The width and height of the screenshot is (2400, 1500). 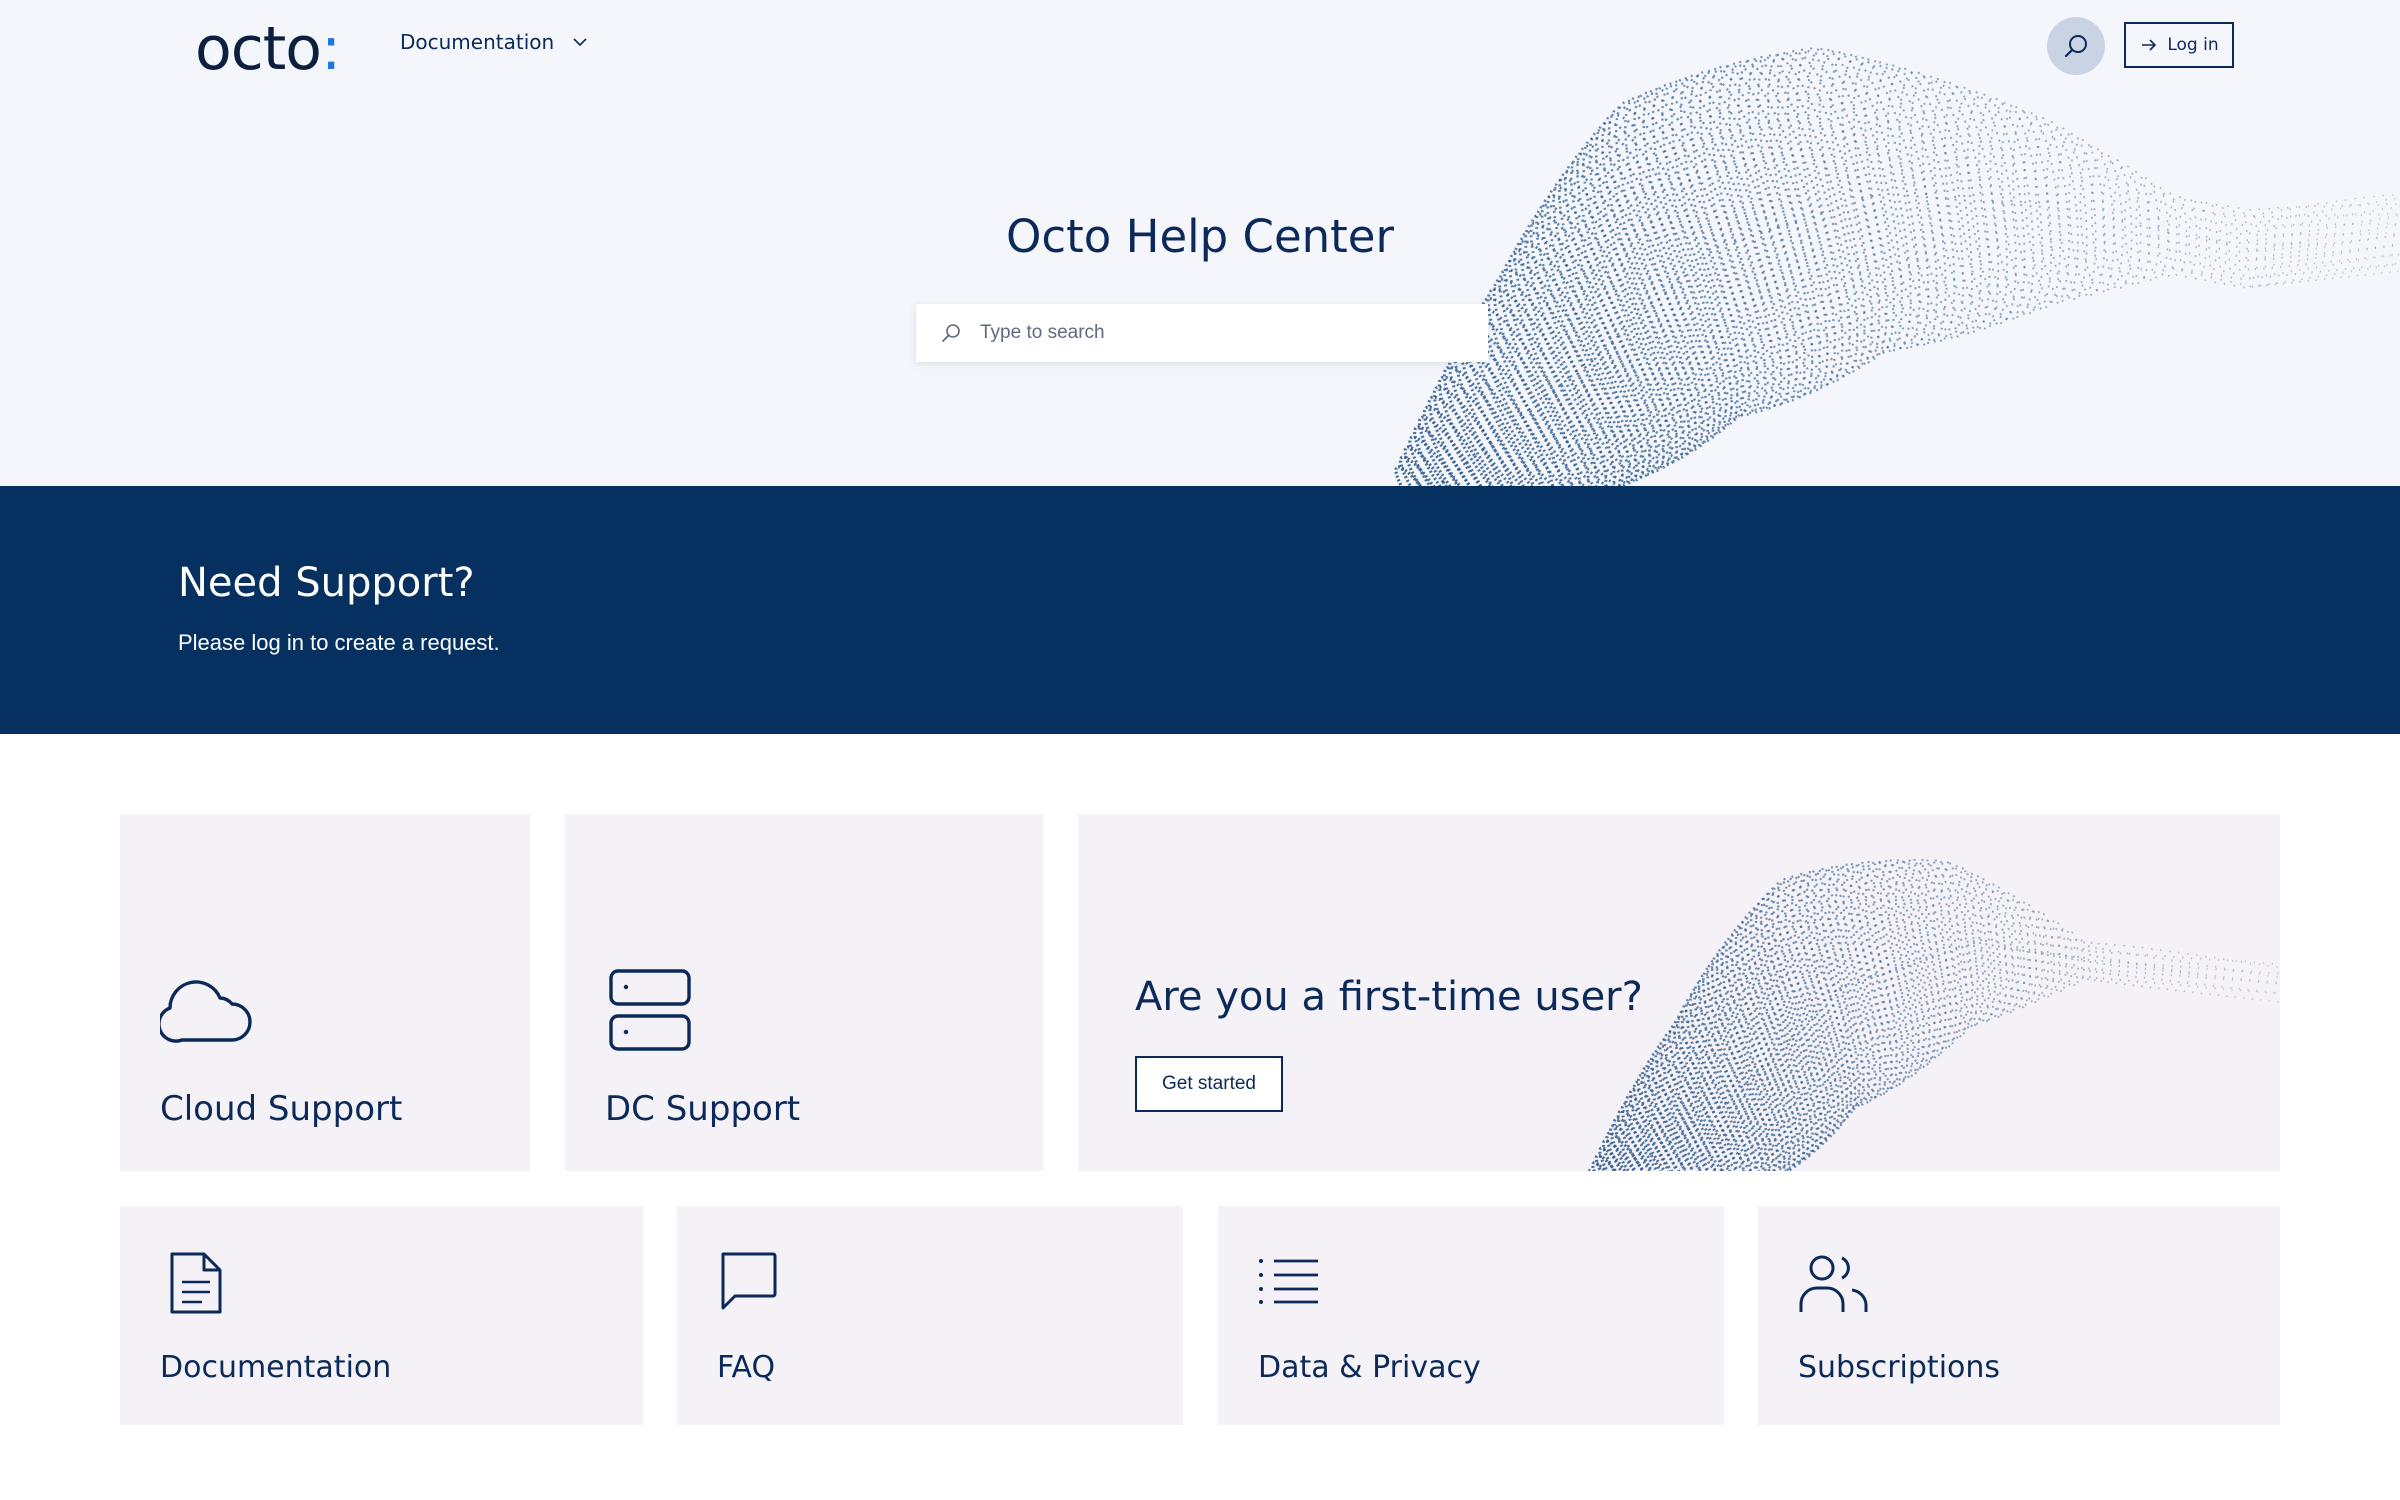 I want to click on page-title: Octo Help Center, so click(x=1200, y=236).